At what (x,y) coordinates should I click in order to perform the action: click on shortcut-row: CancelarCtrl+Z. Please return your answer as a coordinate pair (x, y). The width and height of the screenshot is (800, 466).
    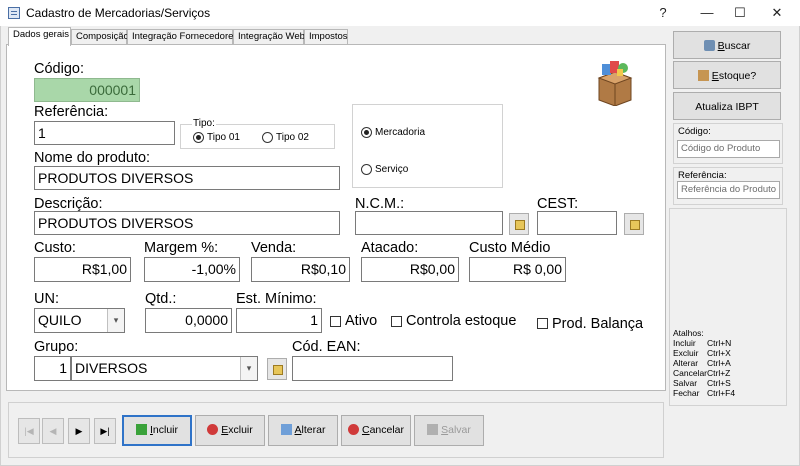
    Looking at the image, I should click on (702, 373).